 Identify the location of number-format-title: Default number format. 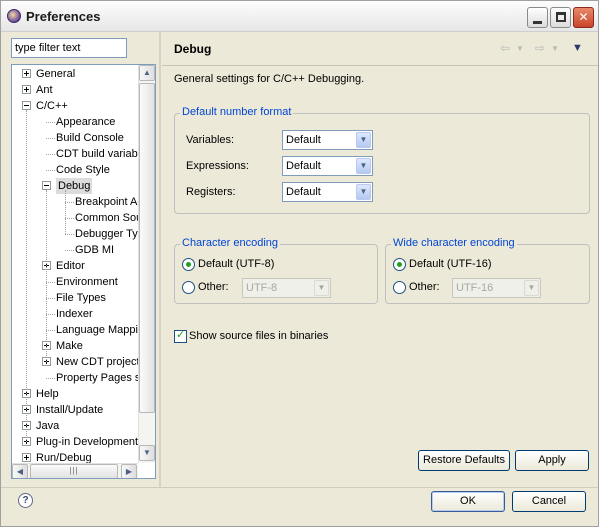
(237, 112).